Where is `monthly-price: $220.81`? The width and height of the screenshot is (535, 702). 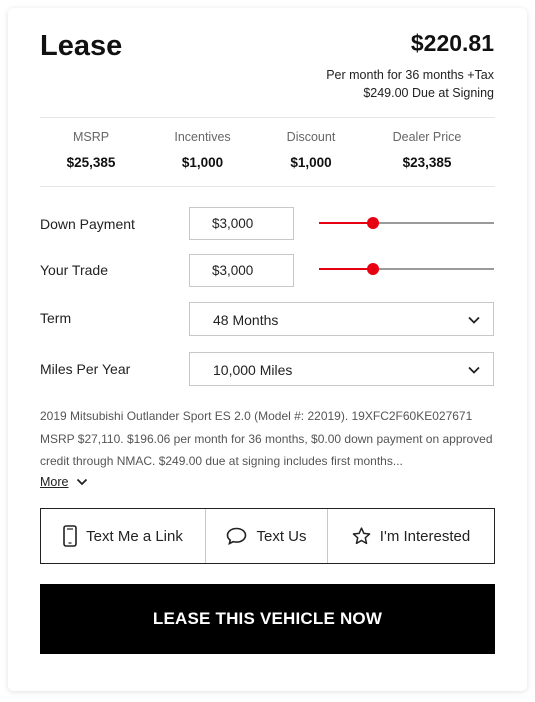 monthly-price: $220.81 is located at coordinates (452, 43).